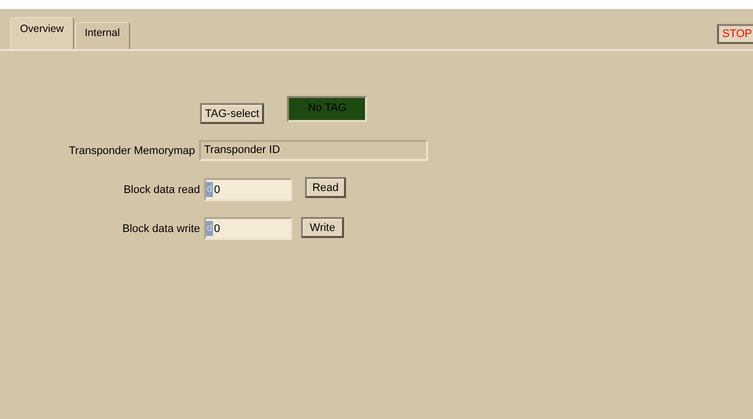 This screenshot has height=419, width=753. I want to click on memorymap-display: Transponder ID, so click(313, 150).